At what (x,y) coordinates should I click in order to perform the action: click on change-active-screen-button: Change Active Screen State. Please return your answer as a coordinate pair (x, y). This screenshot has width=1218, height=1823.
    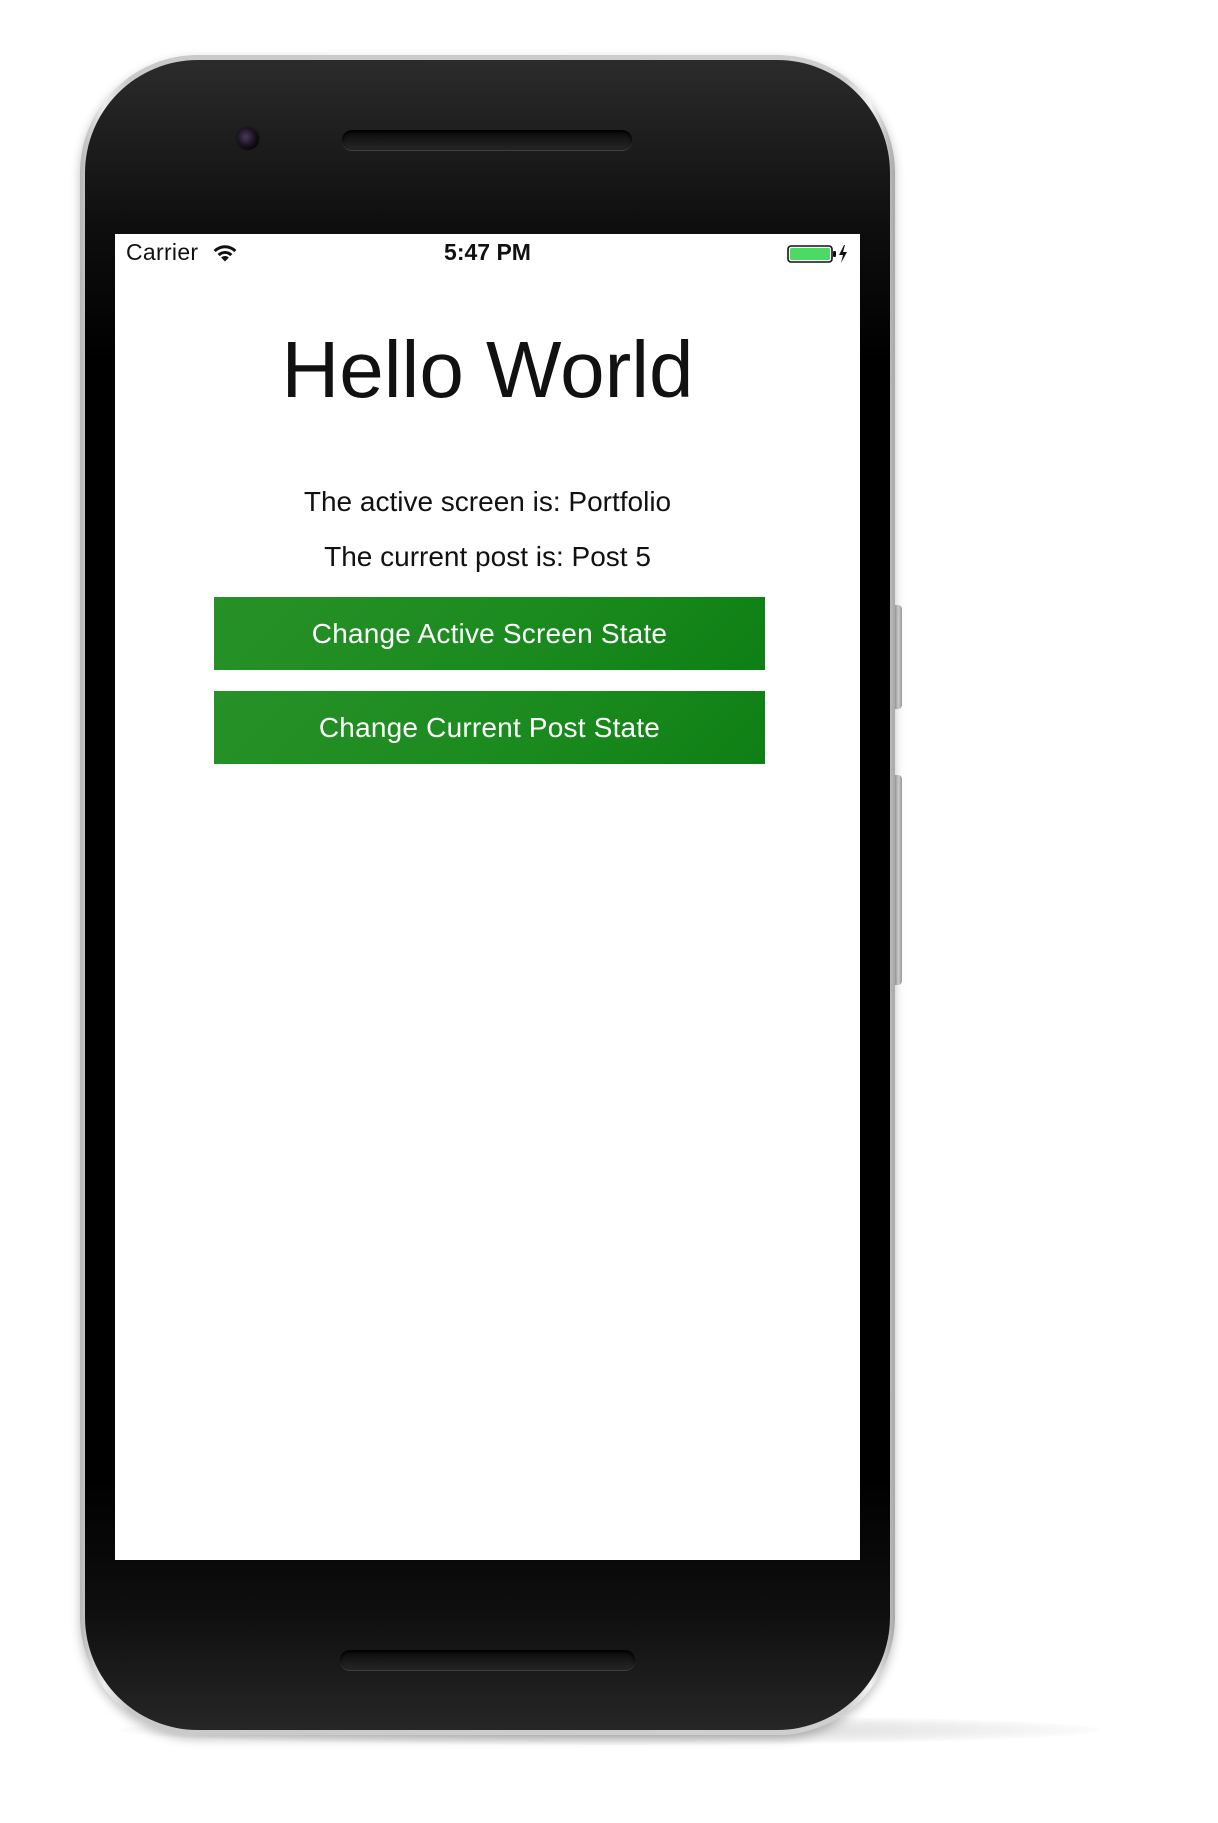
    Looking at the image, I should click on (489, 633).